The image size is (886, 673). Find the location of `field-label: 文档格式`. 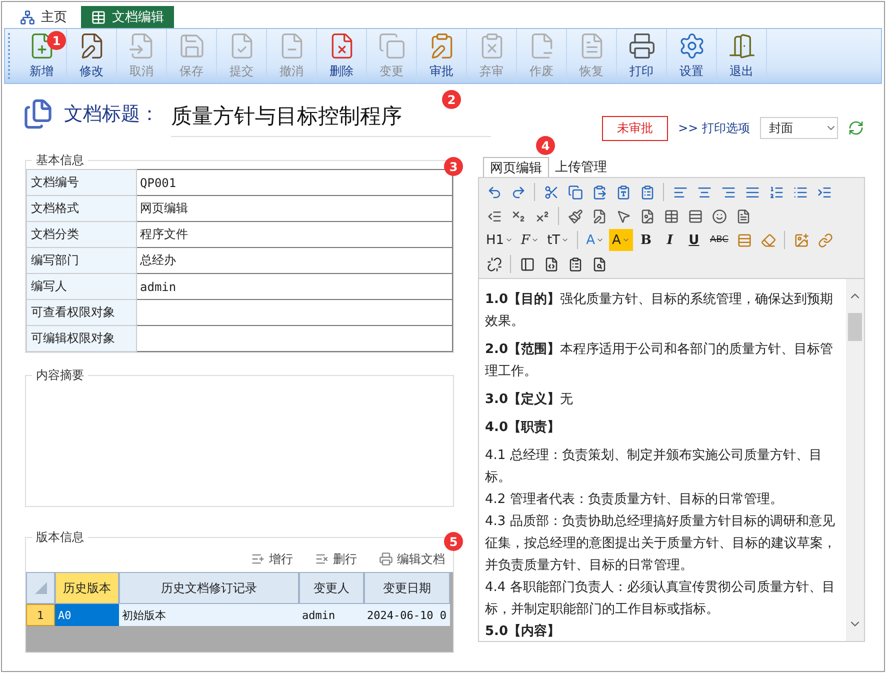

field-label: 文档格式 is located at coordinates (81, 209).